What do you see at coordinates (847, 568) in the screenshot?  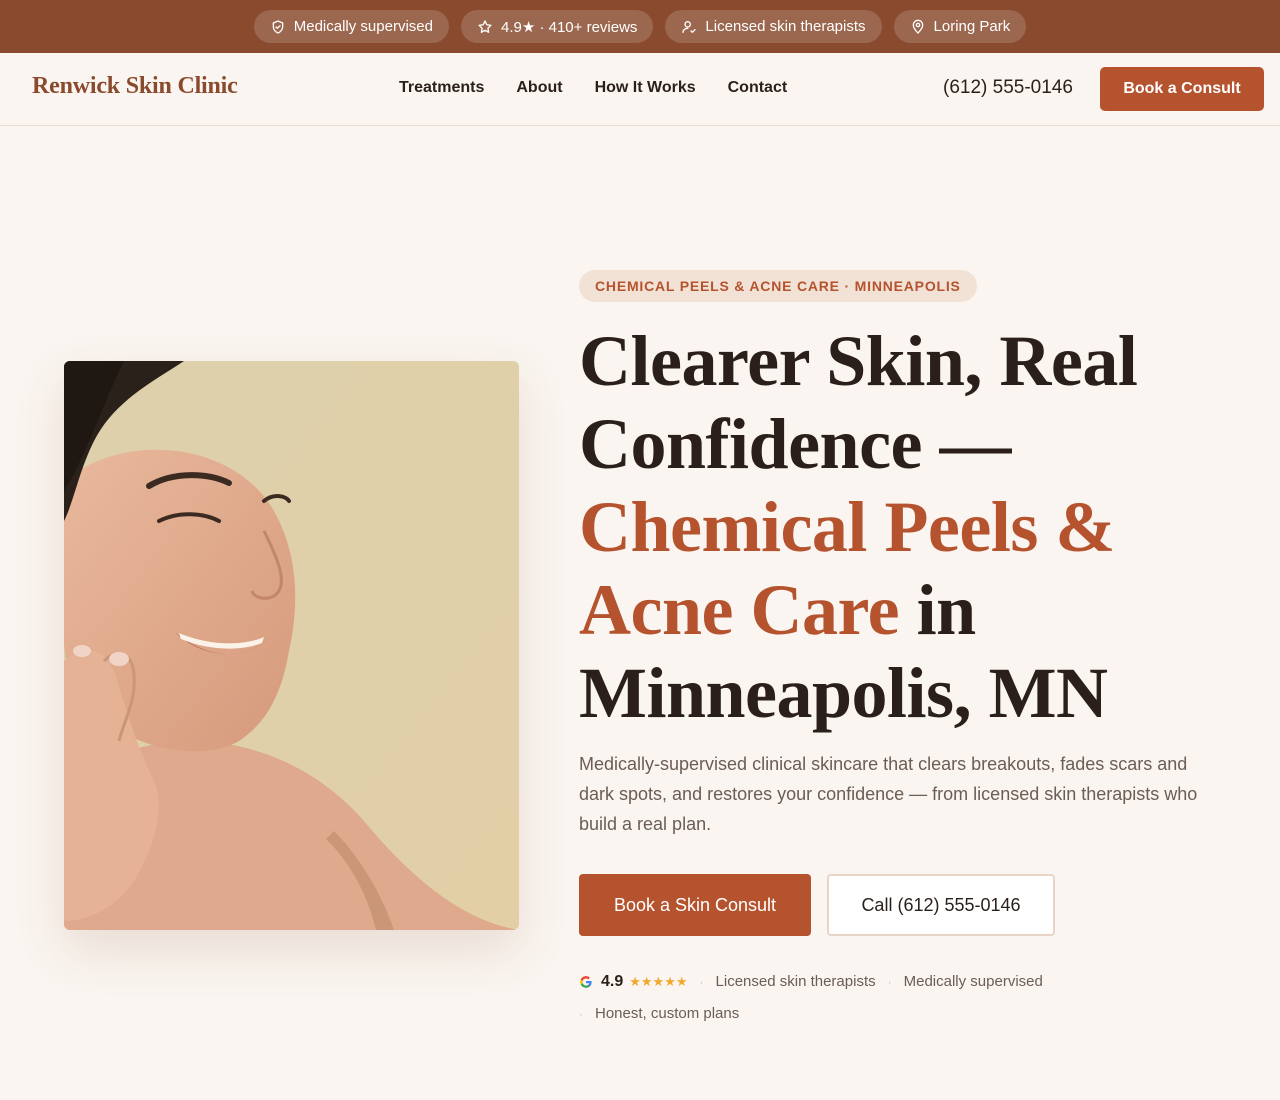 I see `headline-accent: Chemical Peels & Acne Care` at bounding box center [847, 568].